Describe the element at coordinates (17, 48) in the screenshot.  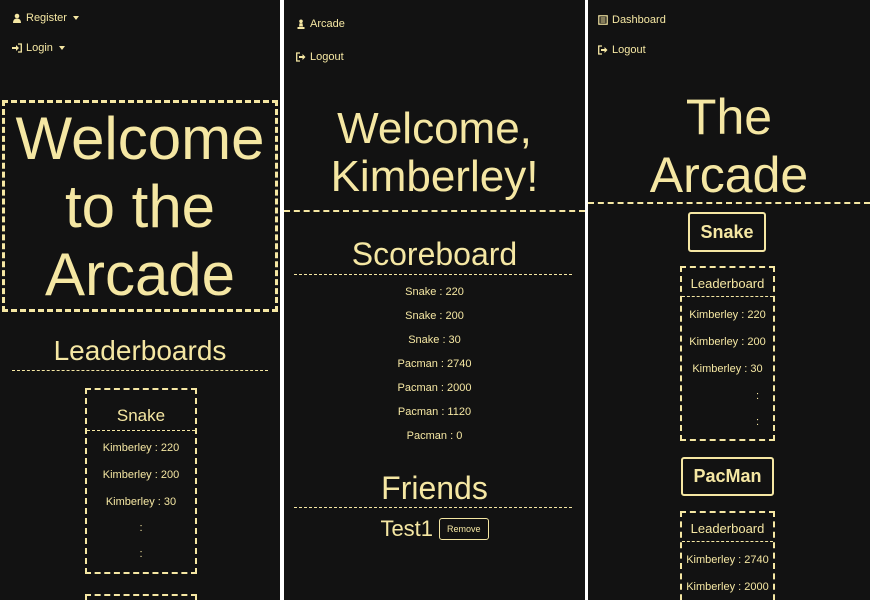
I see `login-icon` at that location.